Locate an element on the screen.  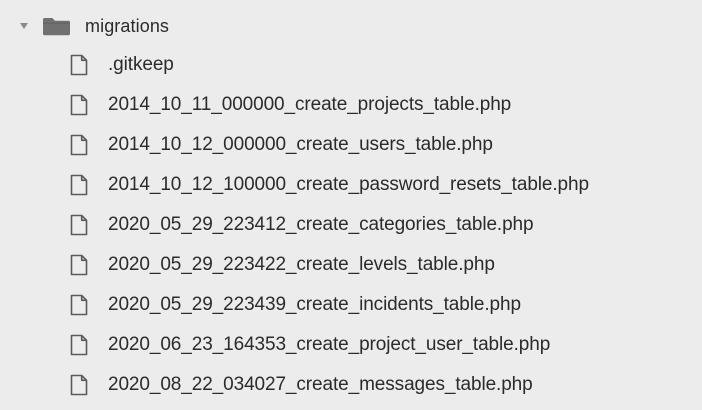
folder-icon is located at coordinates (56, 26).